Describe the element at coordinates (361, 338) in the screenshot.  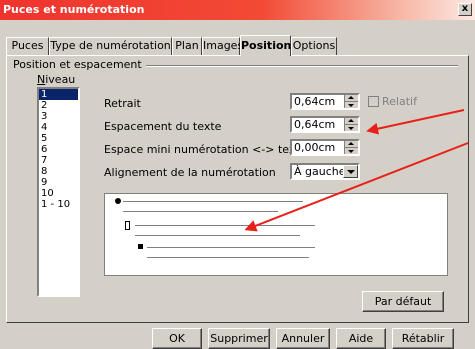
I see `aide-button: Aide` at that location.